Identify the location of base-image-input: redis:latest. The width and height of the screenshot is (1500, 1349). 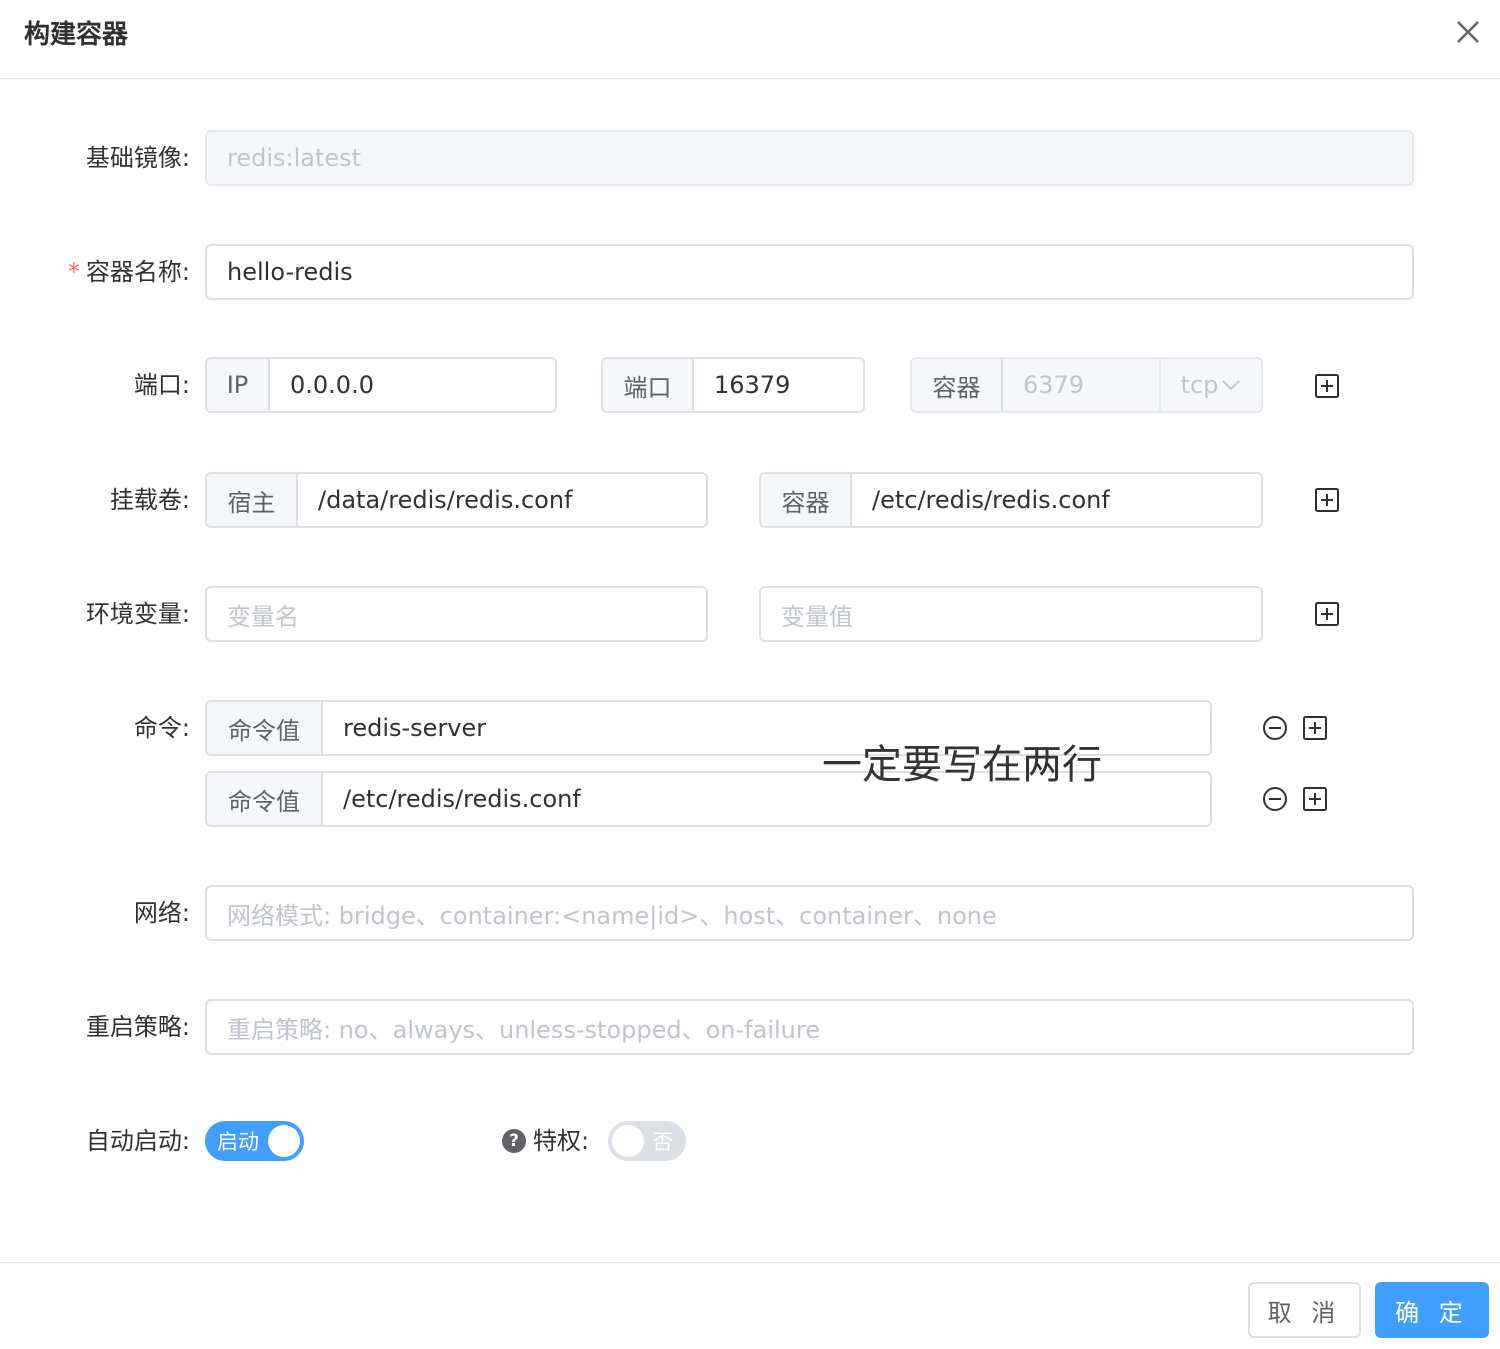
(809, 158).